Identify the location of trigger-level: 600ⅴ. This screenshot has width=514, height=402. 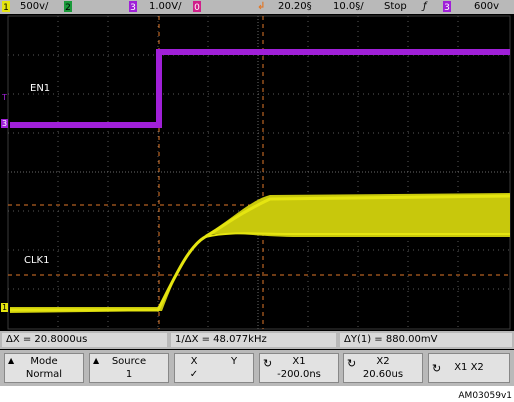
(487, 6).